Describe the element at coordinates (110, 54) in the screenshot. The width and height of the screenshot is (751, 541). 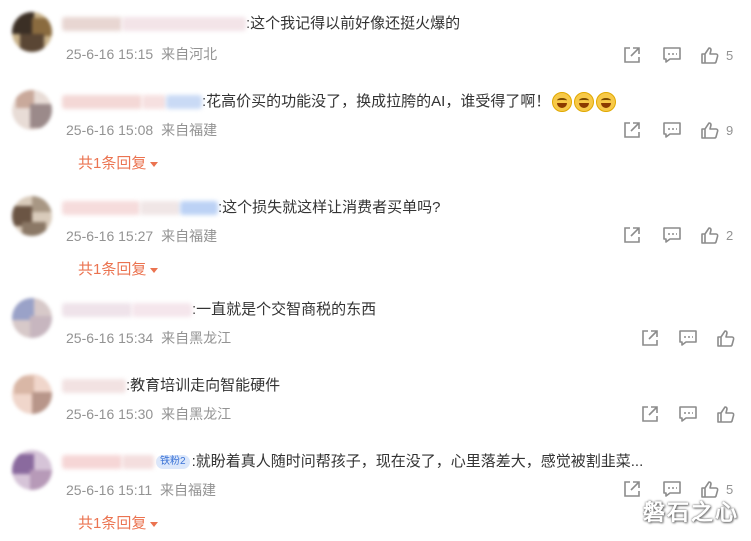
I see `comment-date: 25-6-16 15:15` at that location.